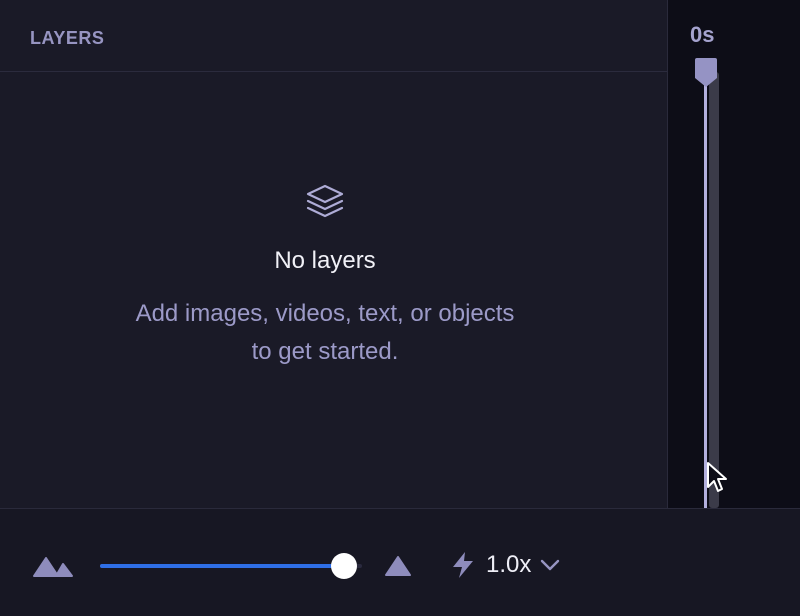 The height and width of the screenshot is (616, 800). What do you see at coordinates (343, 566) in the screenshot?
I see `zoom-slider-thumb` at bounding box center [343, 566].